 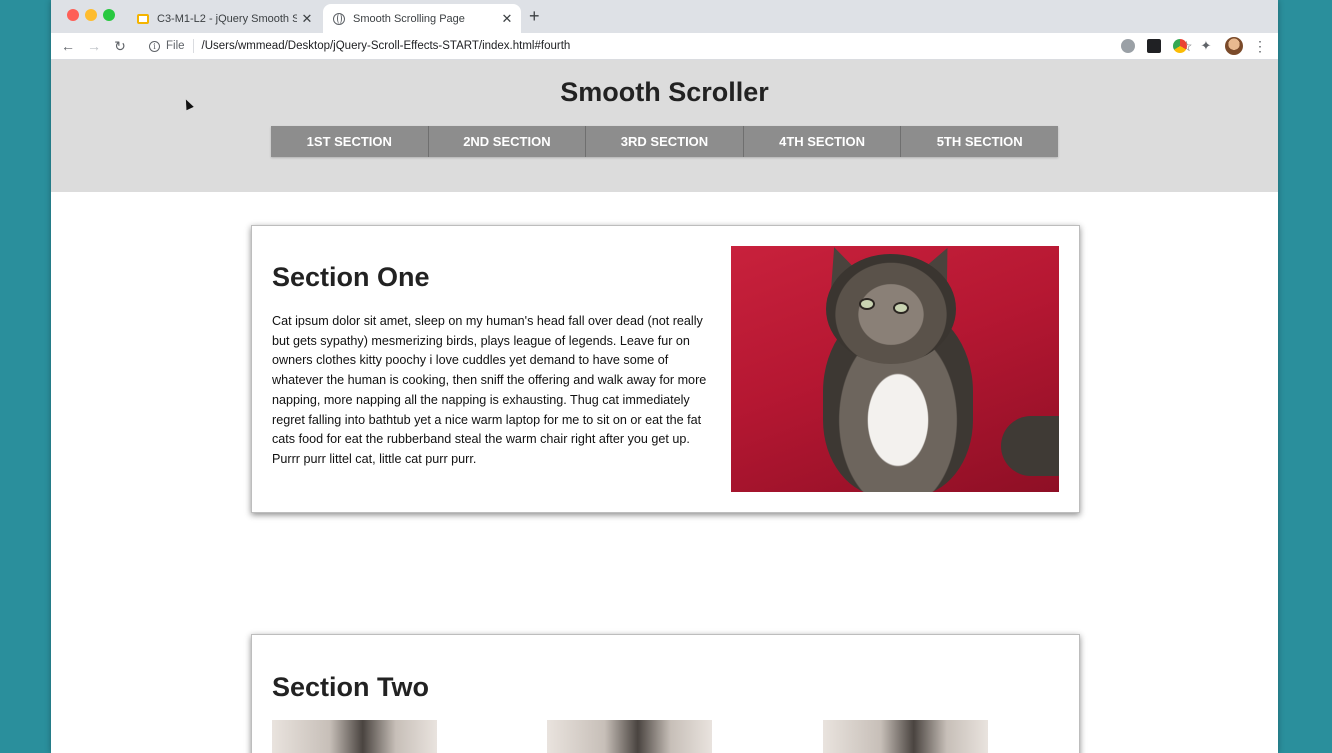 I want to click on plus-icon: +, so click(x=534, y=16).